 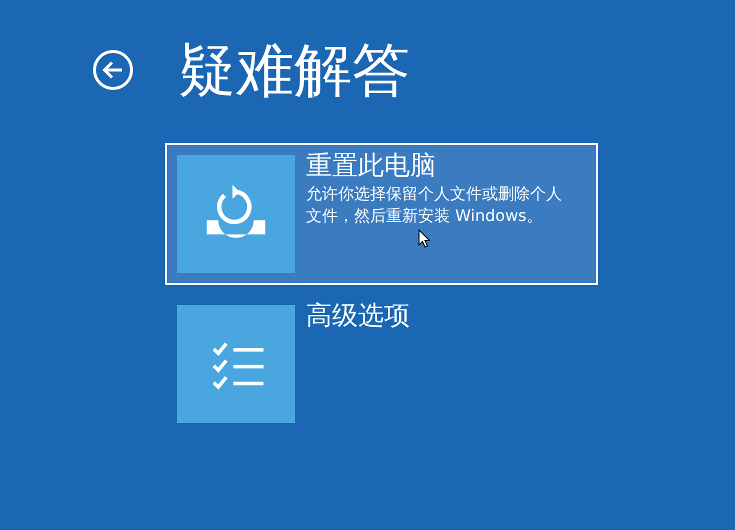 I want to click on page-title: 疑难解答, so click(x=294, y=70).